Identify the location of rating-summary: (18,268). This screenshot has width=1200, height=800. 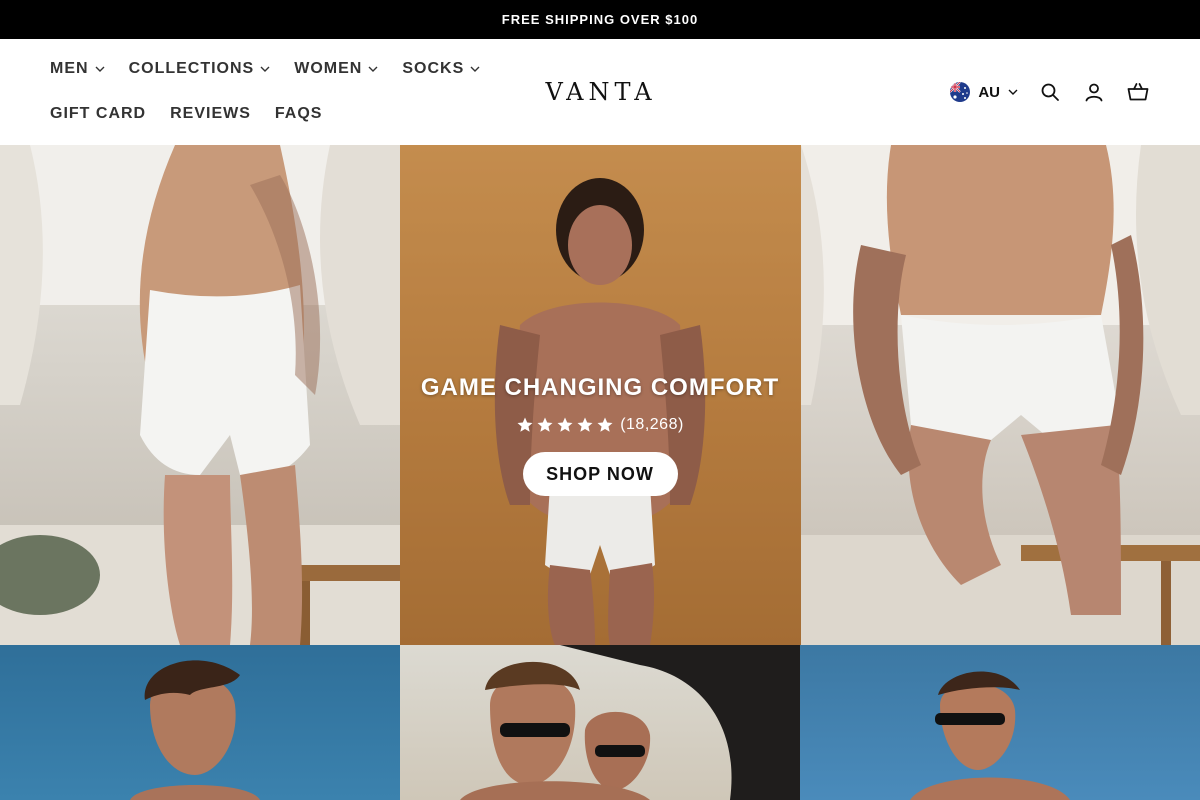
(600, 425).